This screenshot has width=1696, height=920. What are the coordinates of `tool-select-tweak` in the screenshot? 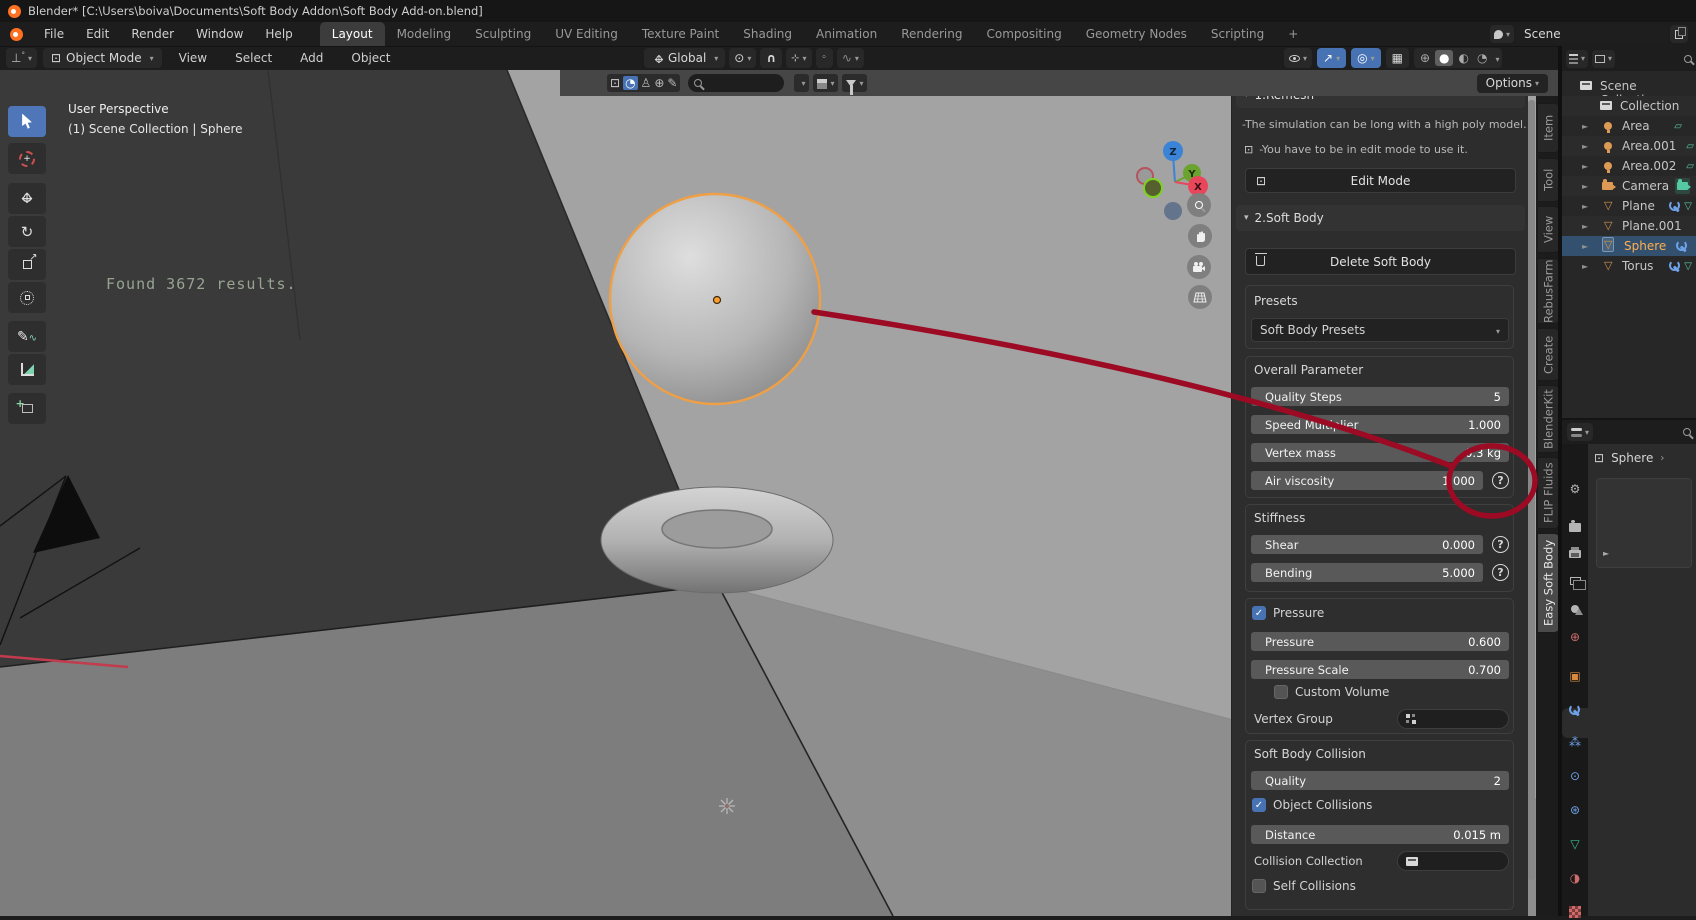 It's located at (27, 121).